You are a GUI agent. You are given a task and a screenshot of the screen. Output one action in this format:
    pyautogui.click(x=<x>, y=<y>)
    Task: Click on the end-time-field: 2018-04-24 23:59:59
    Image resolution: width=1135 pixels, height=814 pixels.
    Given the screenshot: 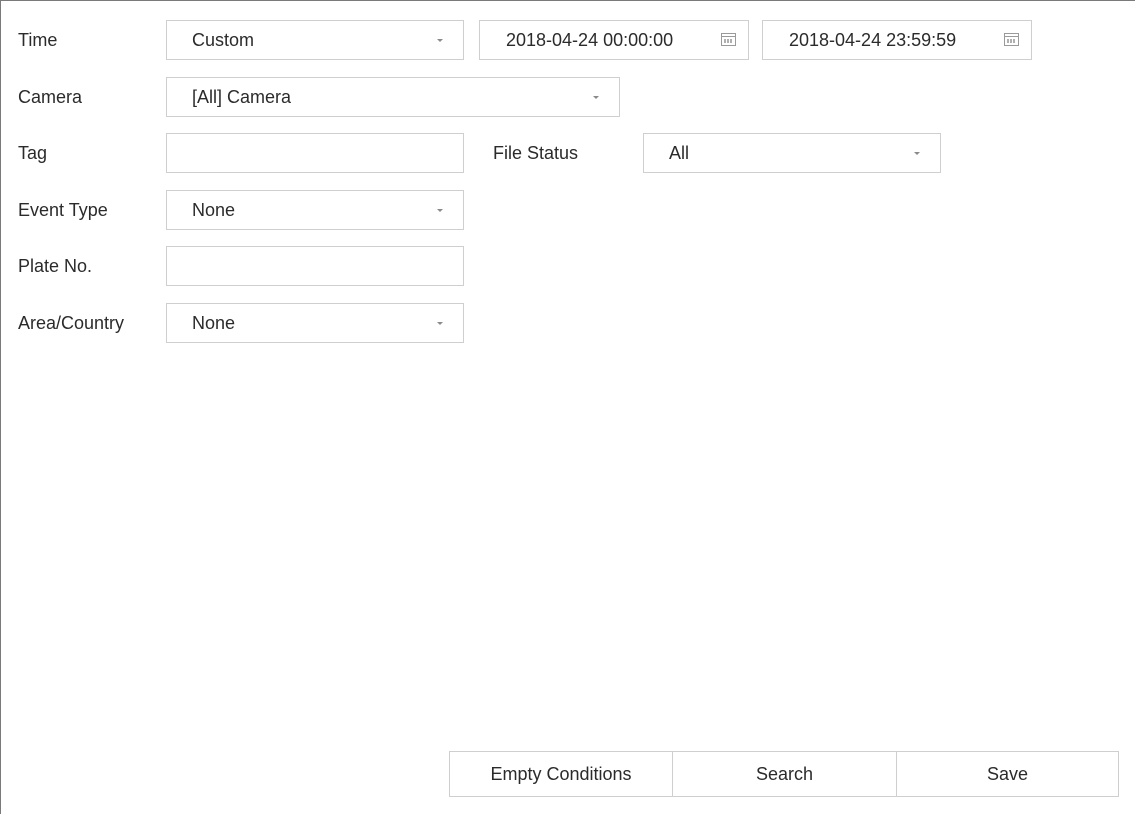 What is the action you would take?
    pyautogui.click(x=897, y=40)
    